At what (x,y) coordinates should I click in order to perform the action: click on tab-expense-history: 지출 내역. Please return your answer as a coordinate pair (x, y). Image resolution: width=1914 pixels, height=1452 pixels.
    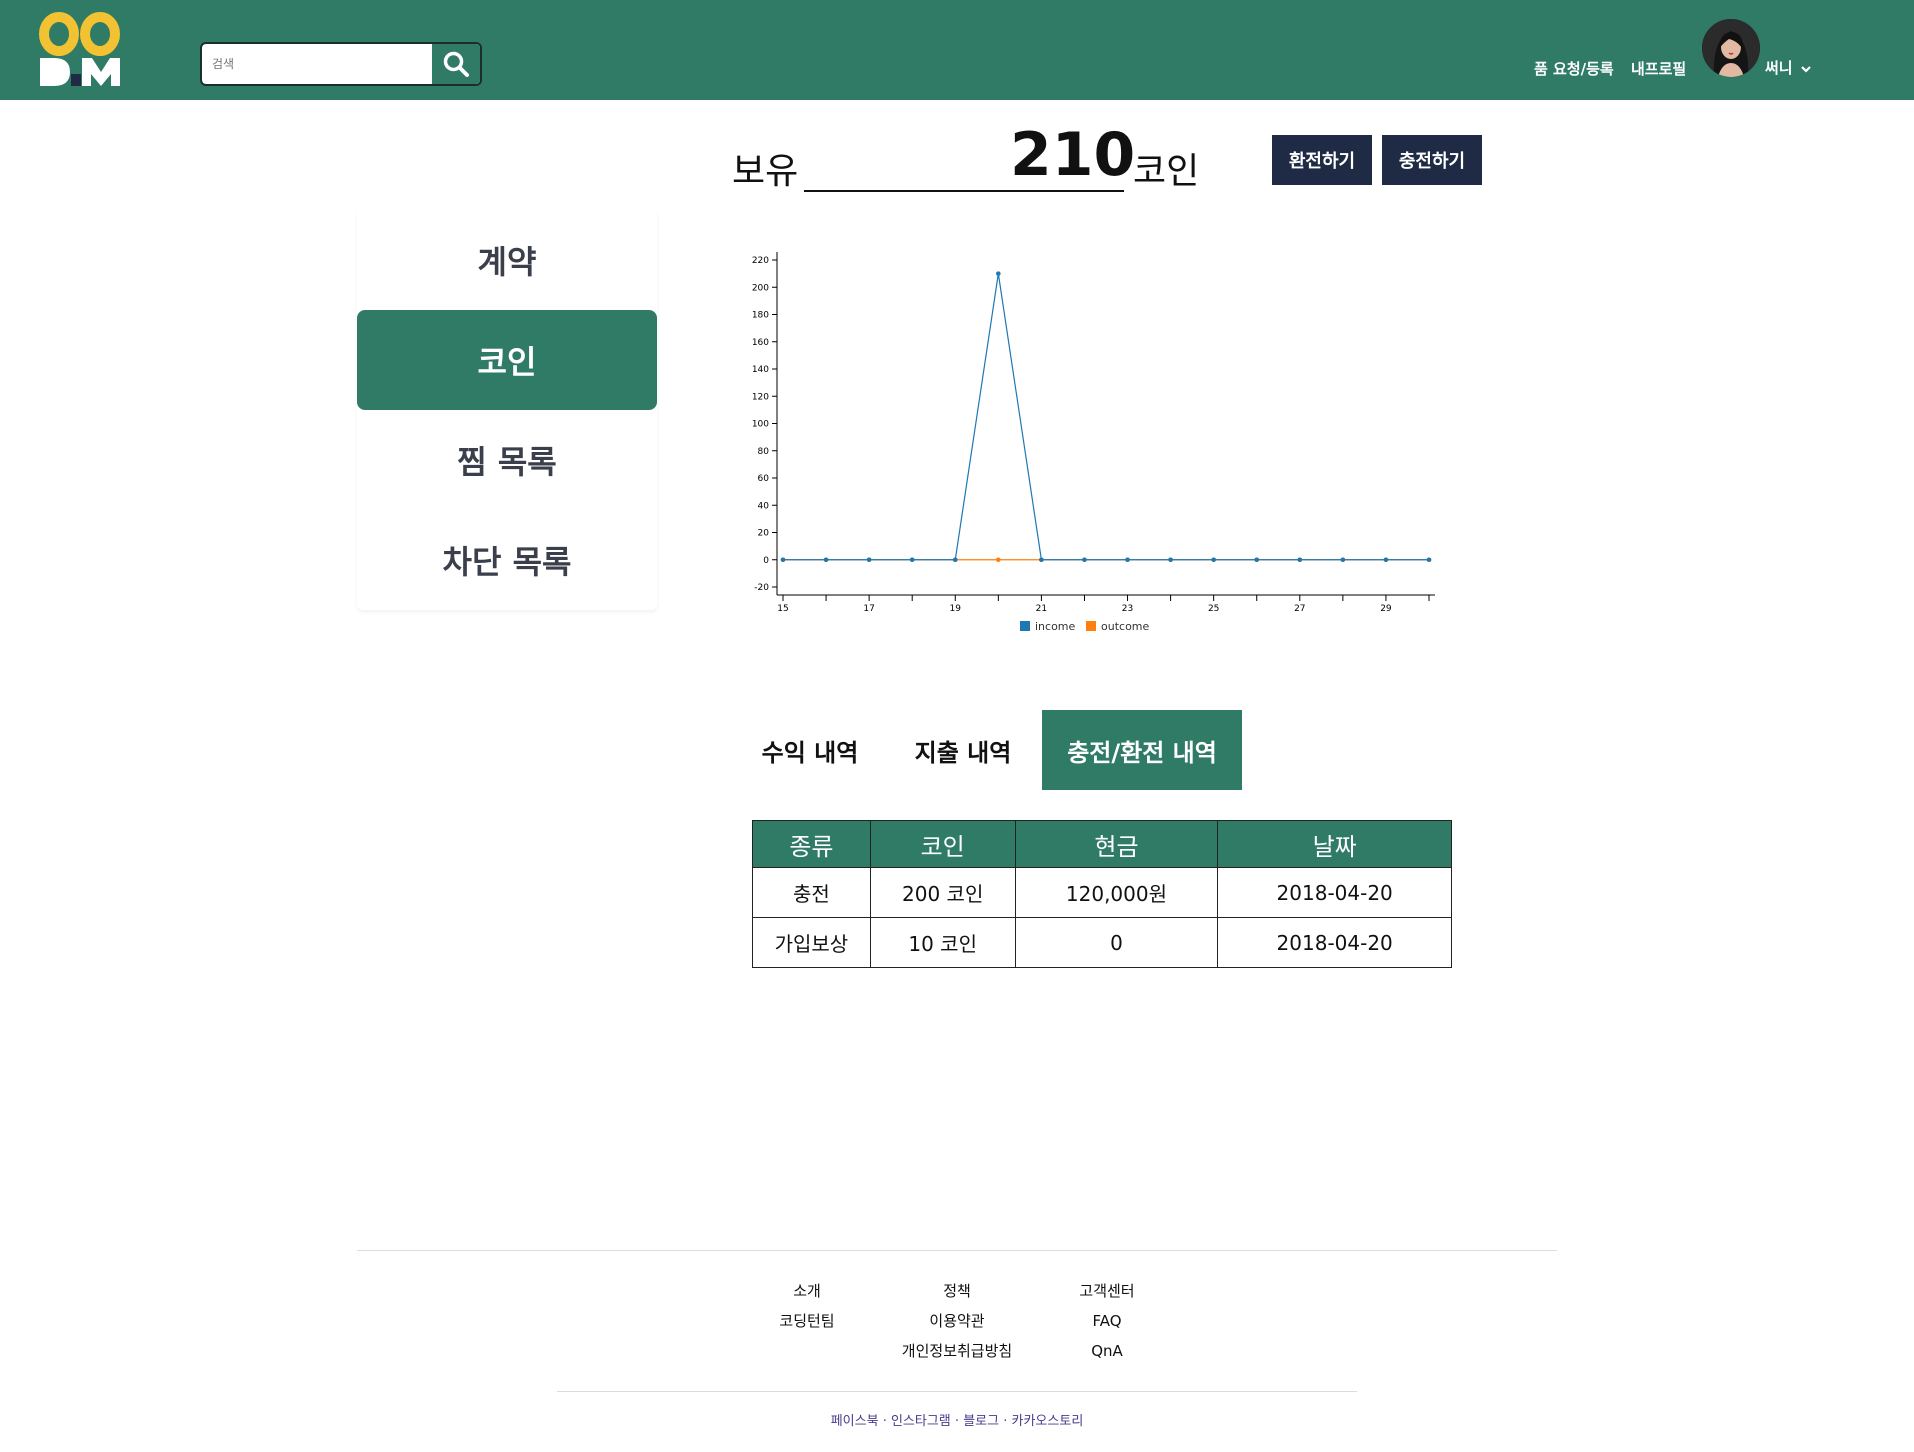
    Looking at the image, I should click on (963, 750).